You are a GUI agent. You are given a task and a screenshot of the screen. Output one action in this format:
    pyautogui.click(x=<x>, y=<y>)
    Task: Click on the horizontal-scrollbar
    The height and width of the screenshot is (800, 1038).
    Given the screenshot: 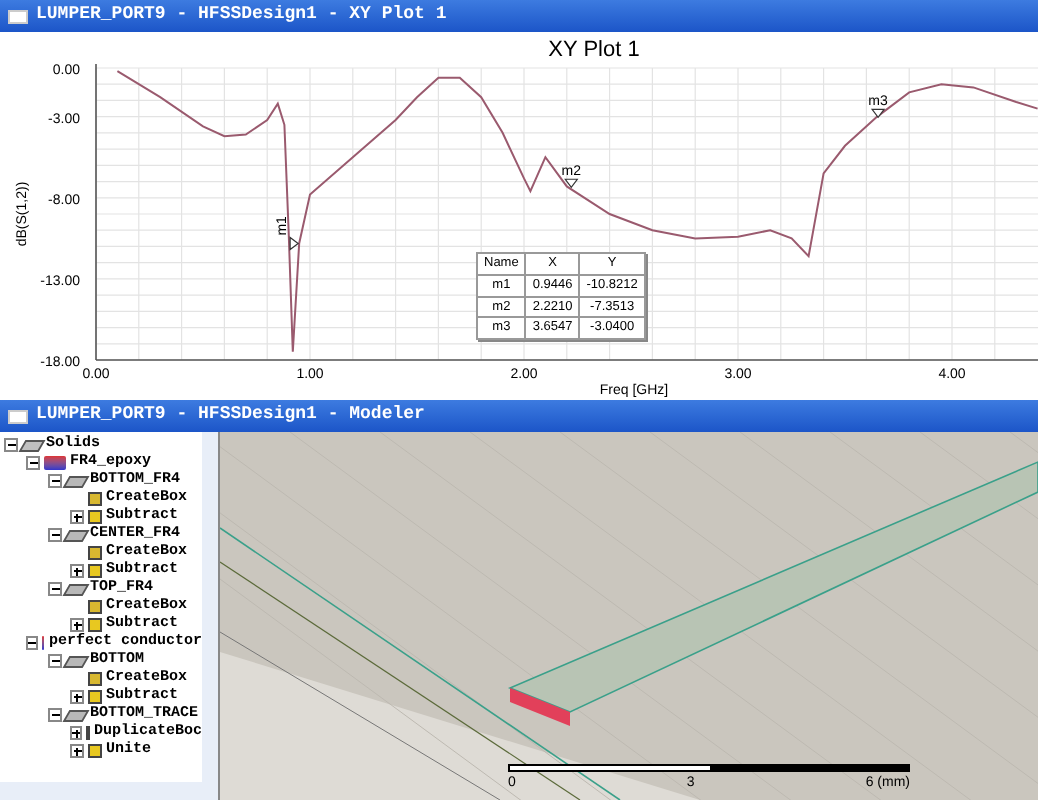 What is the action you would take?
    pyautogui.click(x=109, y=791)
    